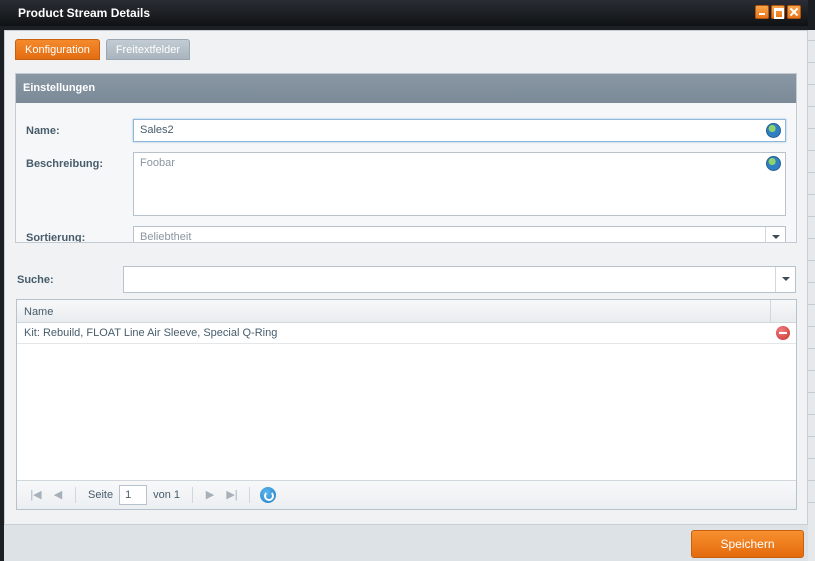 The image size is (815, 561). I want to click on column-divider, so click(770, 311).